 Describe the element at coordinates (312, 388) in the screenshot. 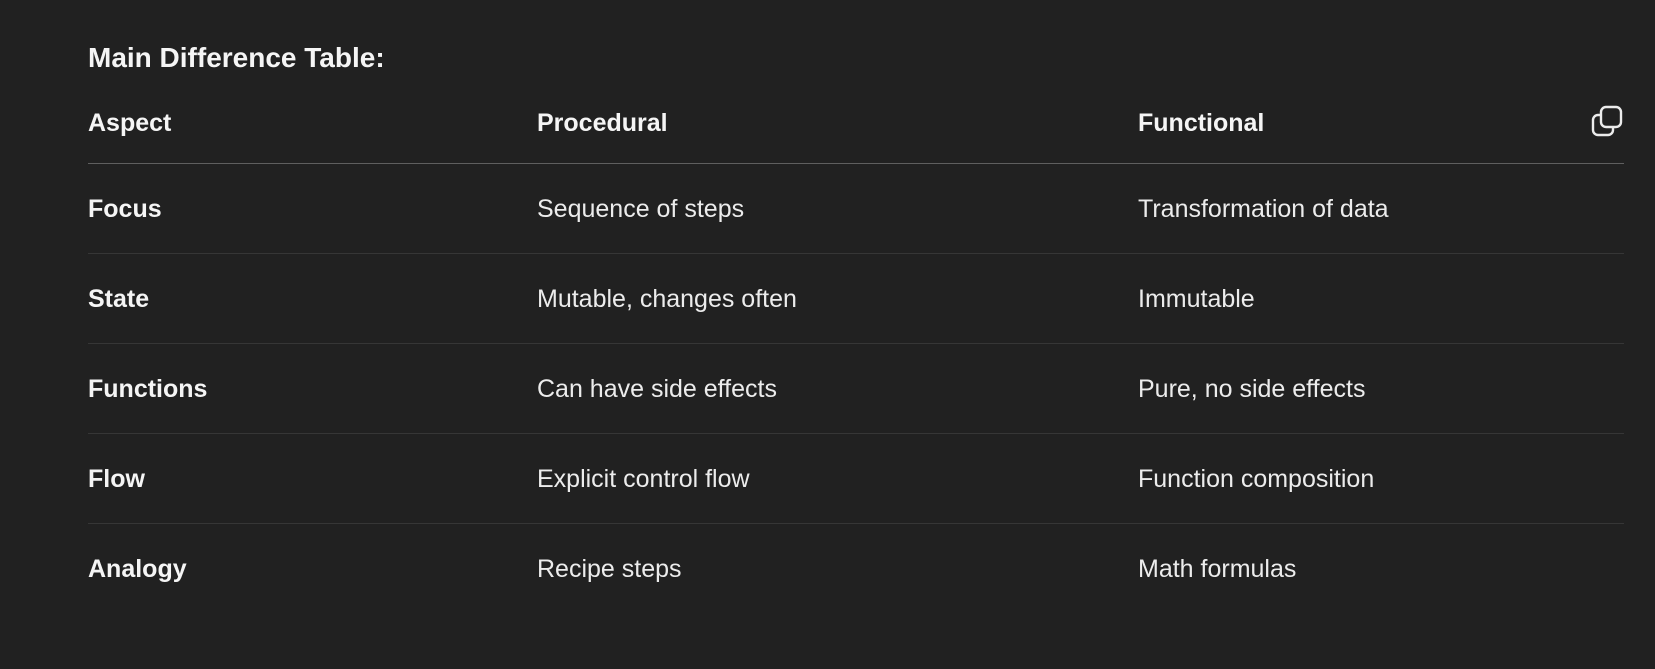

I see `row-aspect-cell: Functions` at that location.